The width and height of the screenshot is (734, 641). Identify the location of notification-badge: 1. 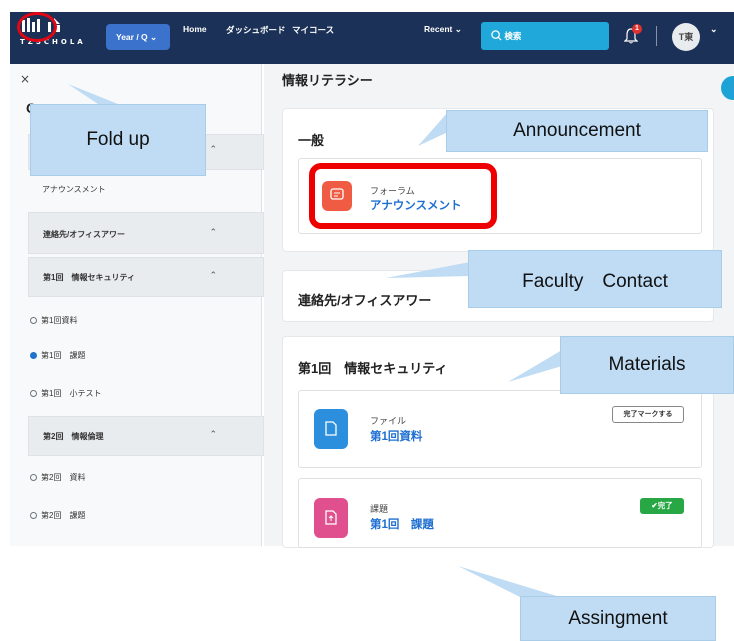
(637, 29).